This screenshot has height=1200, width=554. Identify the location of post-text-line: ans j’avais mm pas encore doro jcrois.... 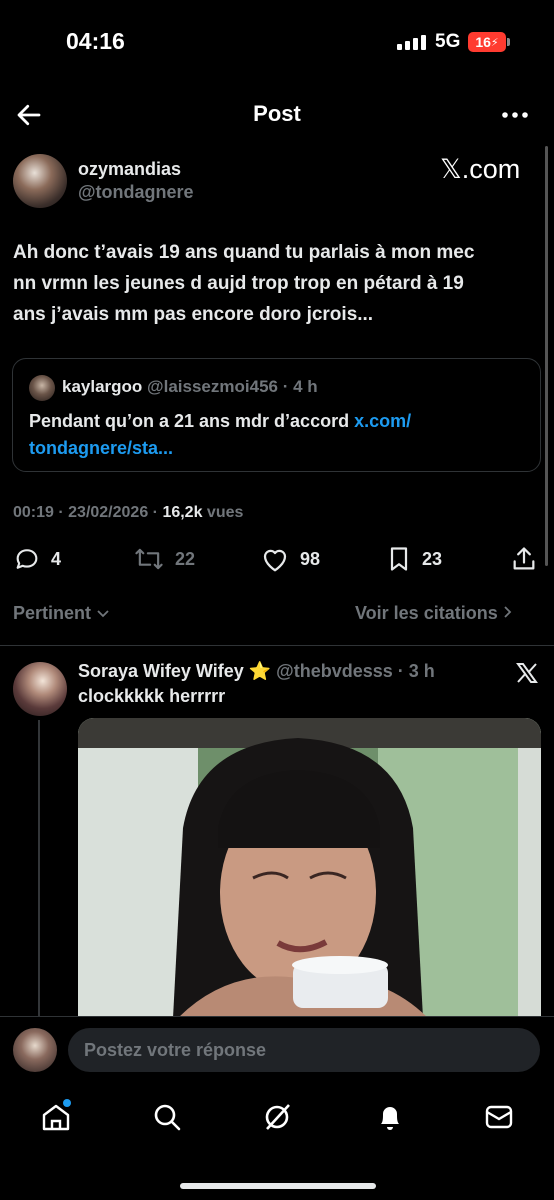
(193, 314).